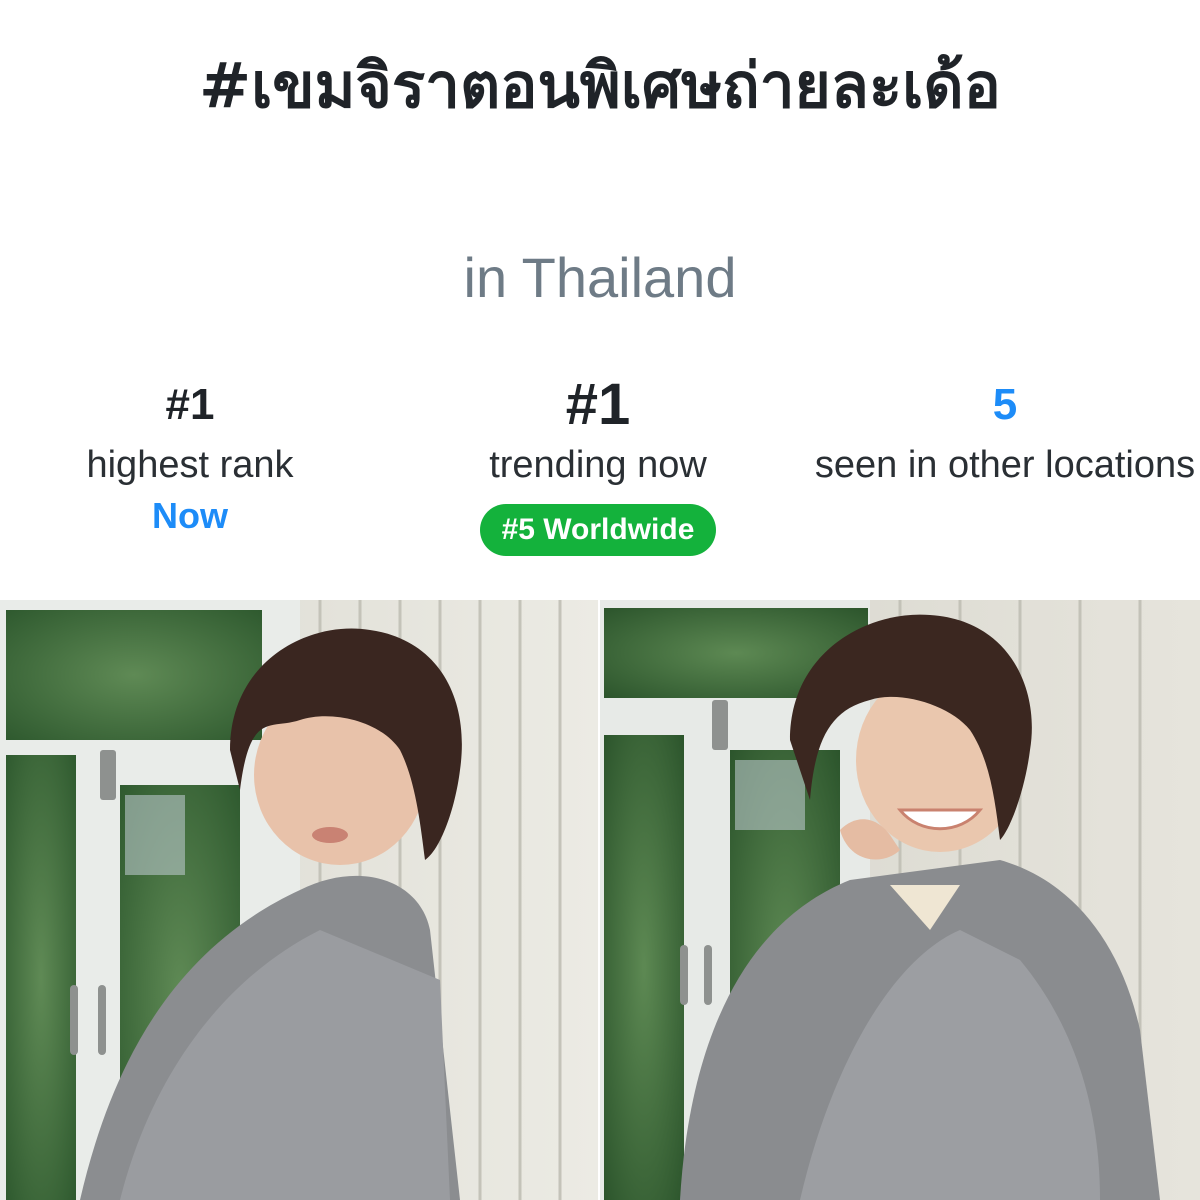 The height and width of the screenshot is (1200, 1200). I want to click on trending-now-label: trending now, so click(598, 465).